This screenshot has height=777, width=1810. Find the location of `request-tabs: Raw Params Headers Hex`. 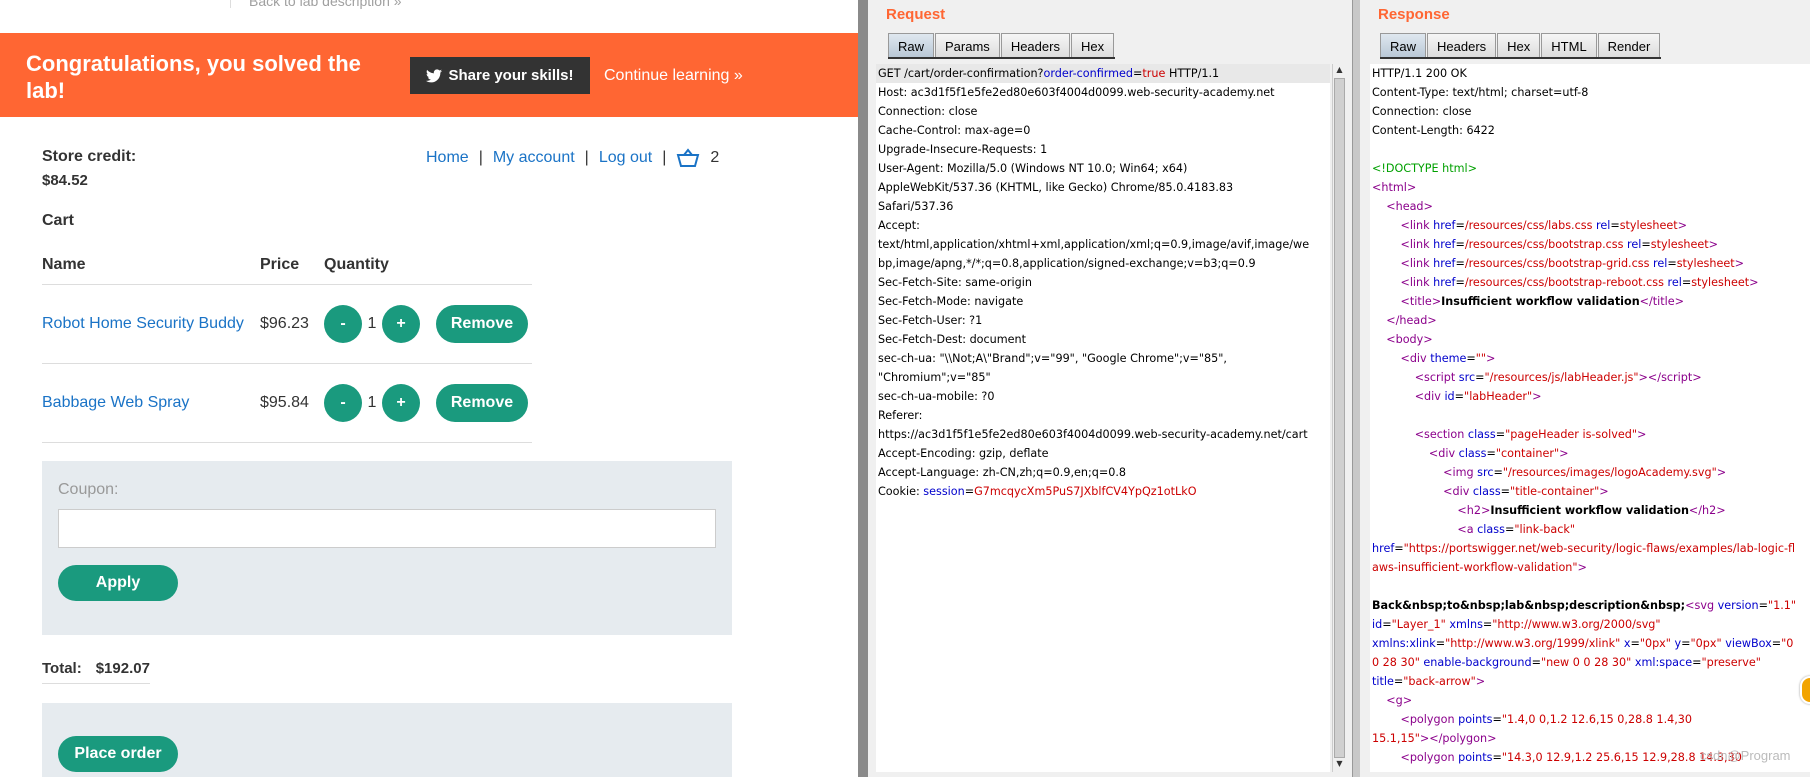

request-tabs: Raw Params Headers Hex is located at coordinates (1002, 46).